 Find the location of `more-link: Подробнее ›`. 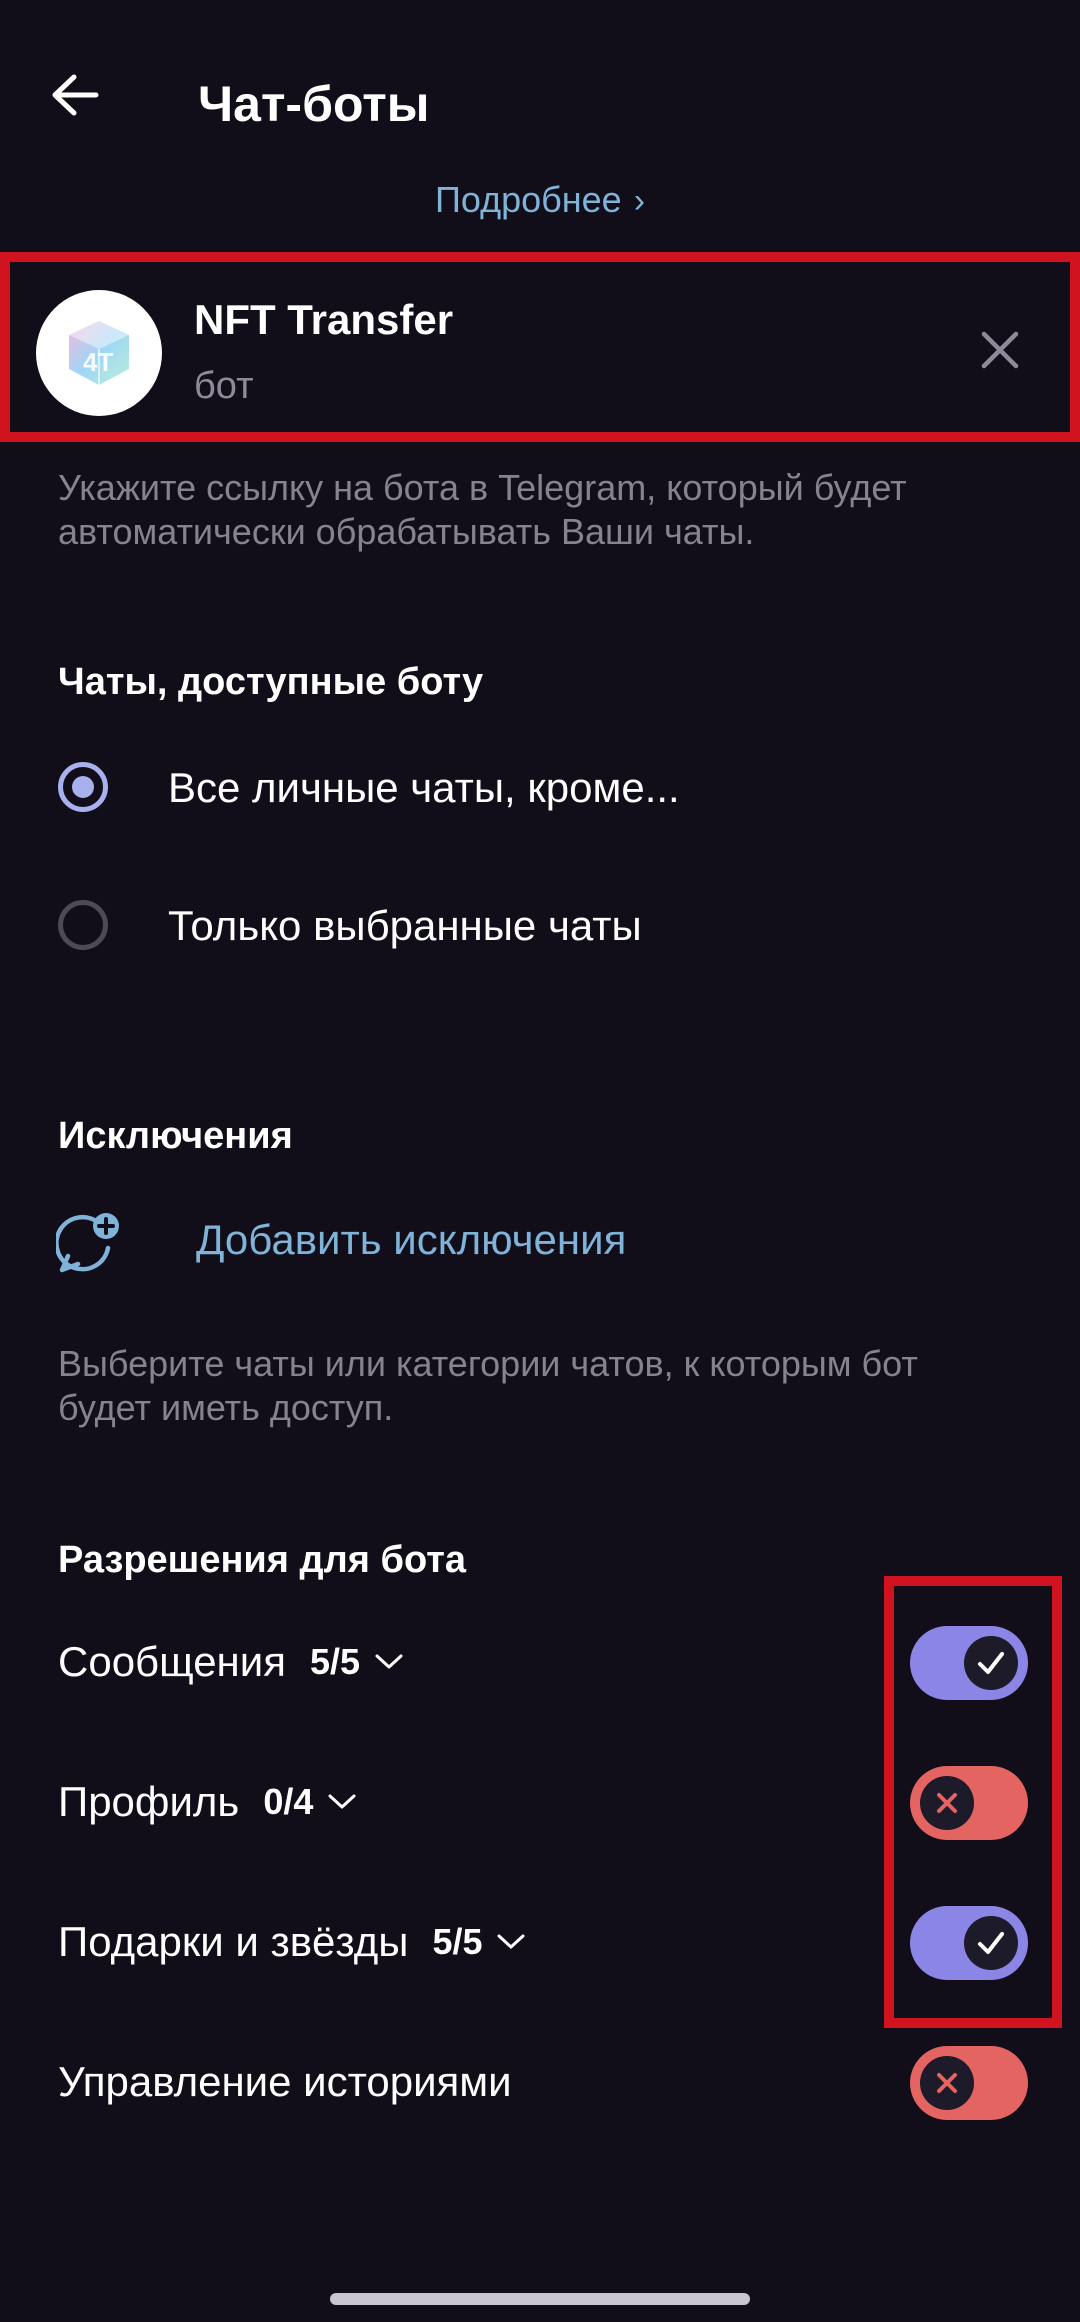

more-link: Подробнее › is located at coordinates (540, 200).